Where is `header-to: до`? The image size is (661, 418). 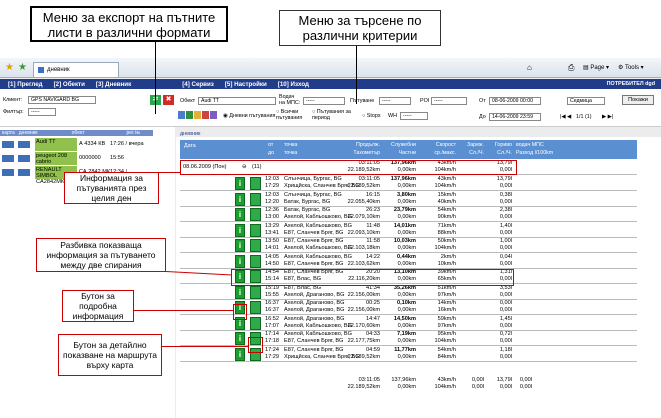 header-to: до is located at coordinates (271, 153).